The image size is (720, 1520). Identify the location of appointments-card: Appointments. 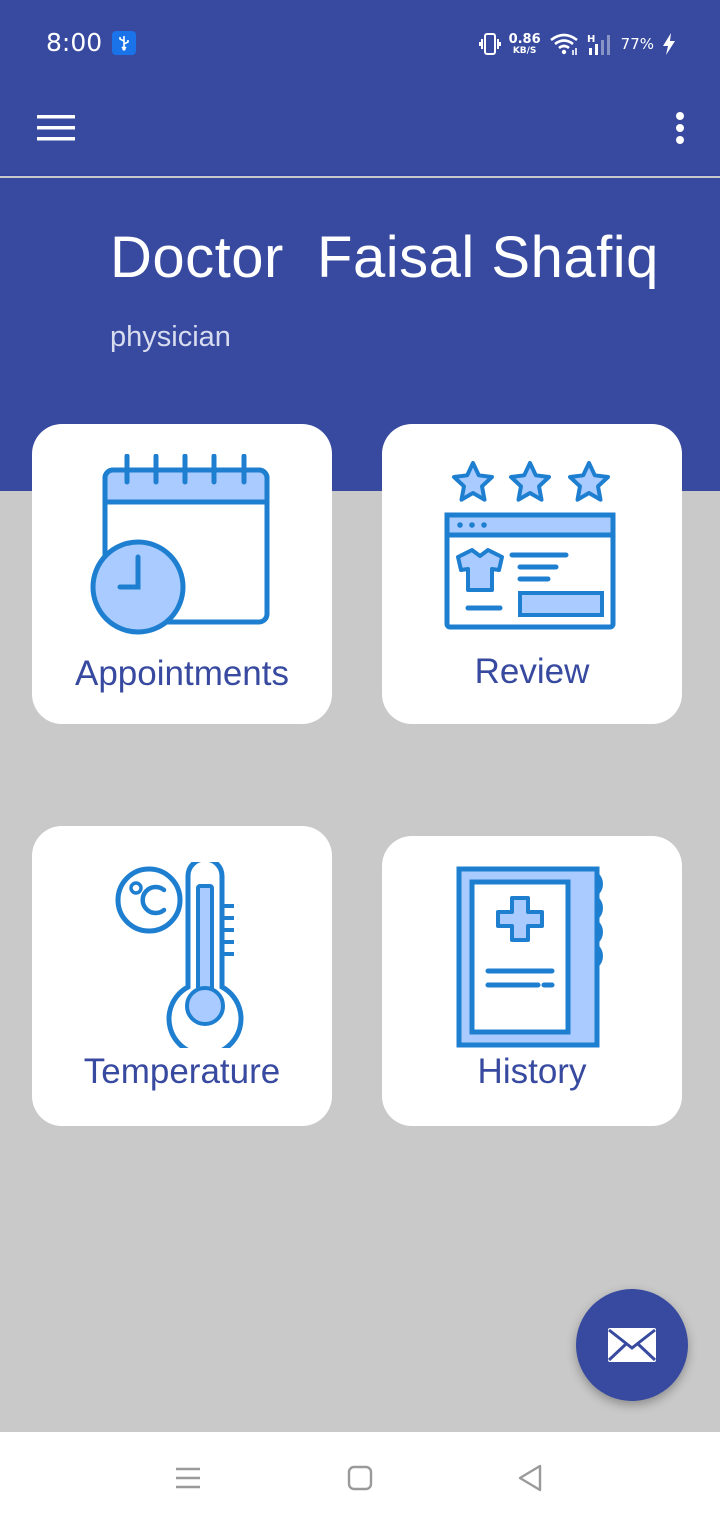
(182, 574).